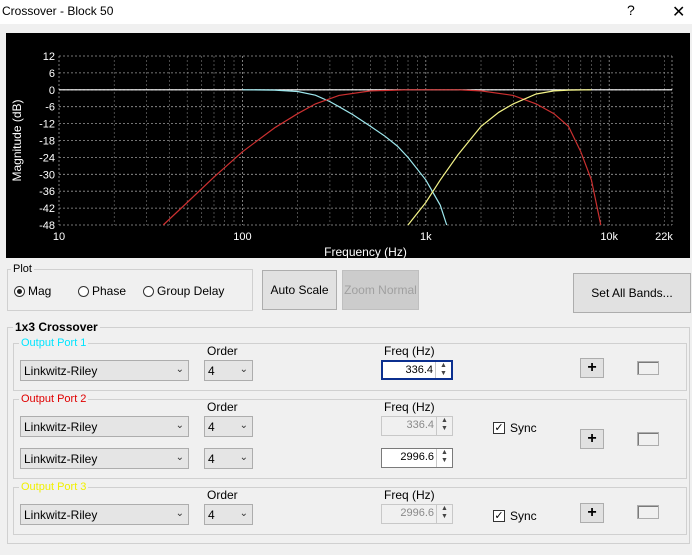  Describe the element at coordinates (592, 513) in the screenshot. I see `port-3-add-button: +` at that location.